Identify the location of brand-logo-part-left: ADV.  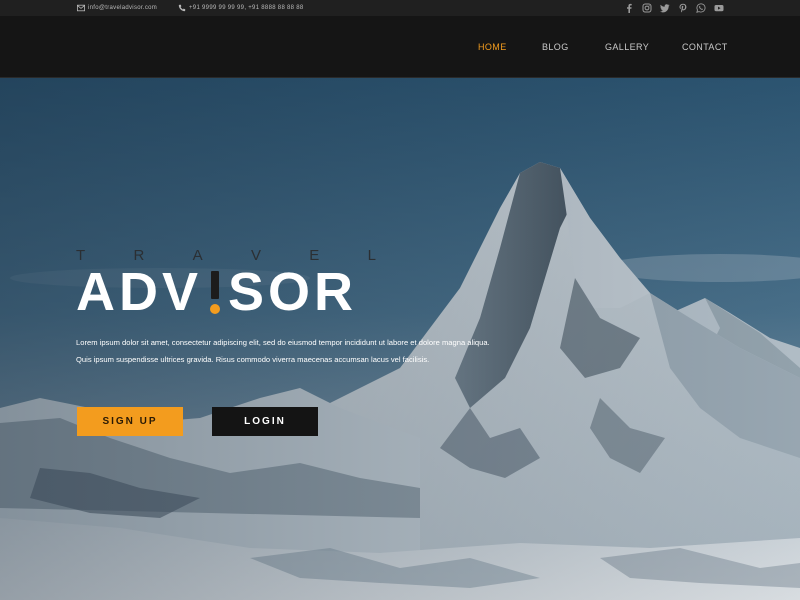
(139, 292).